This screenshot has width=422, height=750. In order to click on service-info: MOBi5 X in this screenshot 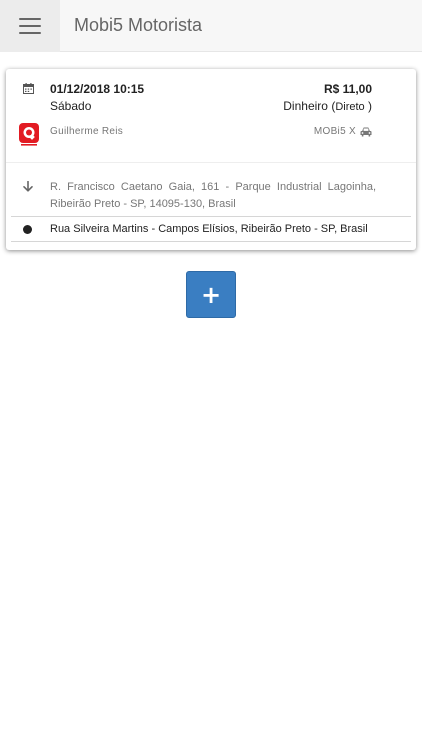, I will do `click(343, 131)`.